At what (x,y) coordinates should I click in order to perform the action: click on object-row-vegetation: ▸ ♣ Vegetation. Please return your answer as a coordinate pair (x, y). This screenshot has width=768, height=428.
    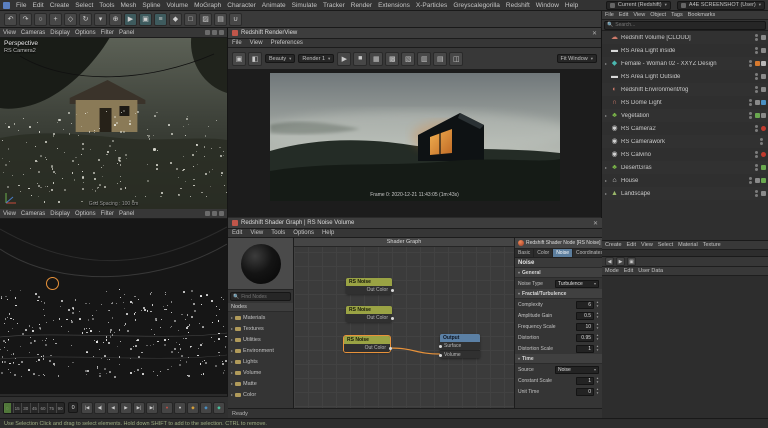
    Looking at the image, I should click on (685, 115).